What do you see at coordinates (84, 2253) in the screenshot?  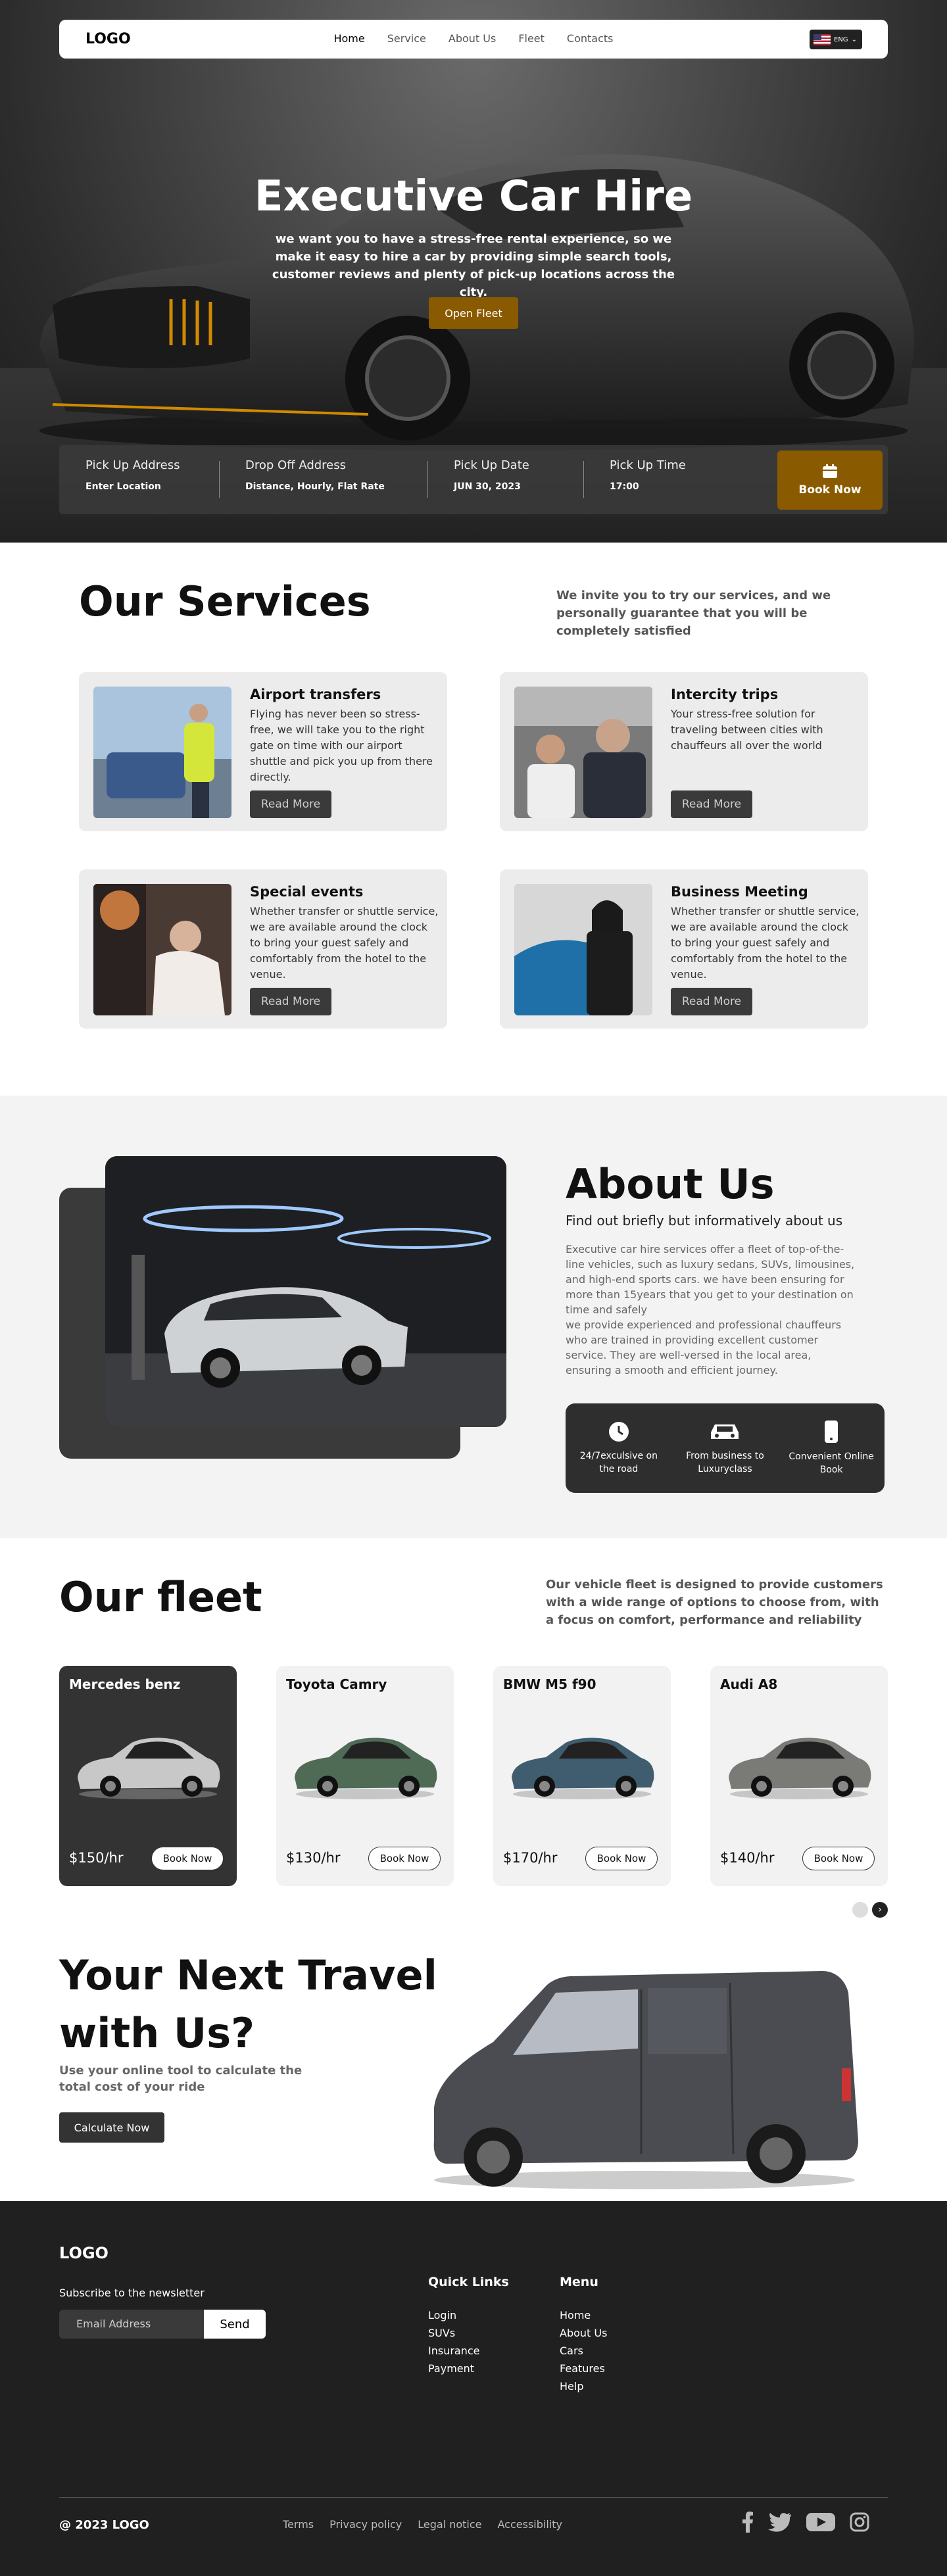 I see `footer-logo: LOGO` at bounding box center [84, 2253].